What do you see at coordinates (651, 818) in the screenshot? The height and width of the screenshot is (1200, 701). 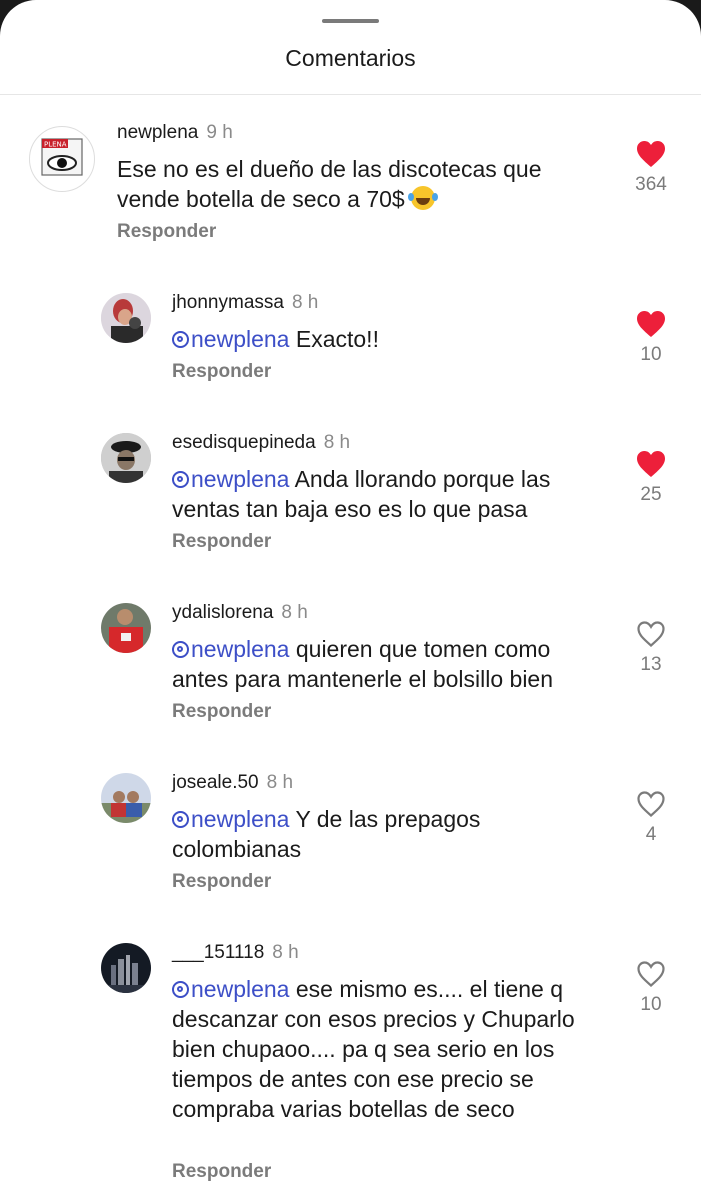 I see `like-button: 4` at bounding box center [651, 818].